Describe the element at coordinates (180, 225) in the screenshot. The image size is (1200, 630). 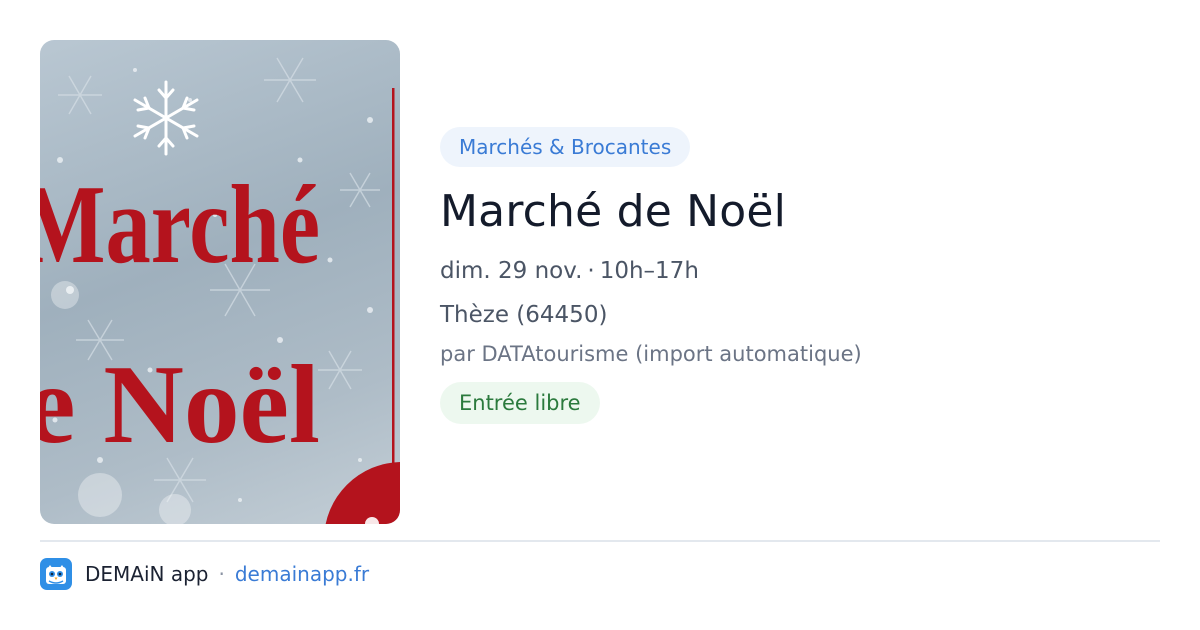
I see `poster-title-line1: Marché` at that location.